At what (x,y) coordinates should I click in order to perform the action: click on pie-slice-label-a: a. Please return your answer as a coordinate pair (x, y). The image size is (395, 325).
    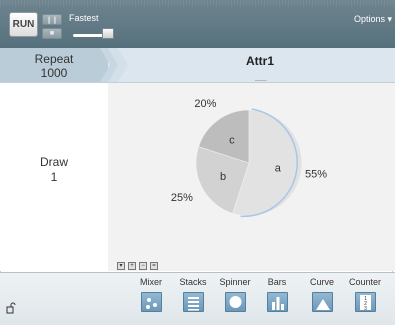
    Looking at the image, I should click on (278, 169).